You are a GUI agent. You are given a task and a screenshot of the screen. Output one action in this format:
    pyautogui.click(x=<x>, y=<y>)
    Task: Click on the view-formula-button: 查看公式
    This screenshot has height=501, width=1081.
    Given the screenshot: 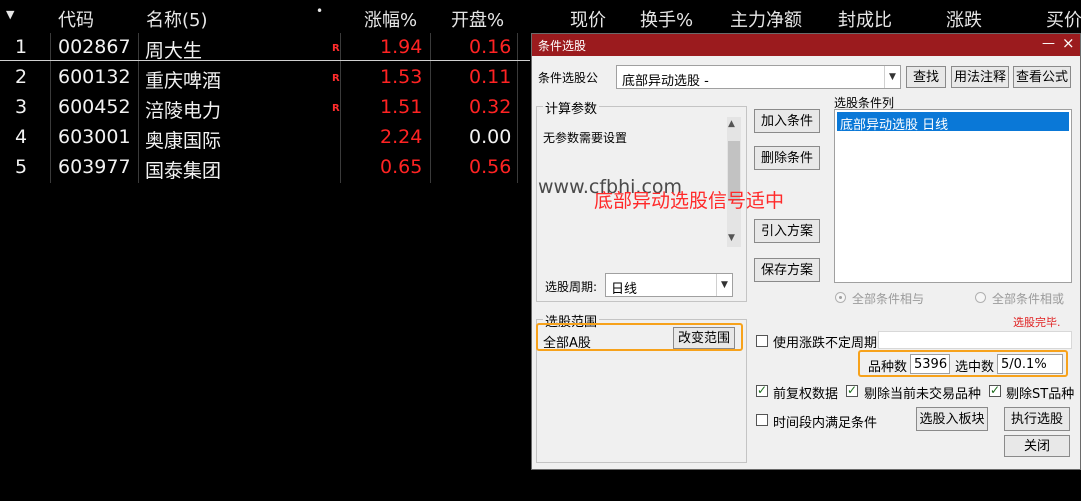 What is the action you would take?
    pyautogui.click(x=1042, y=77)
    